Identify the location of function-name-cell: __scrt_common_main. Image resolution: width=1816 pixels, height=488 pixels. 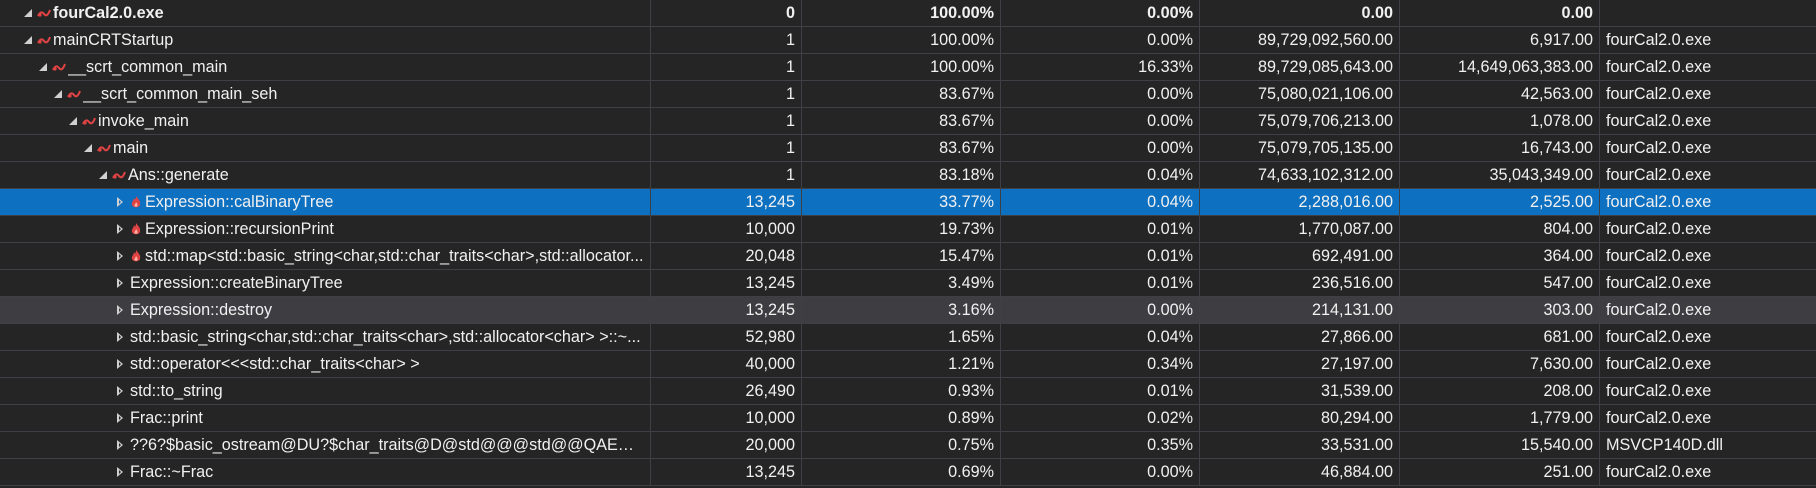
(325, 67).